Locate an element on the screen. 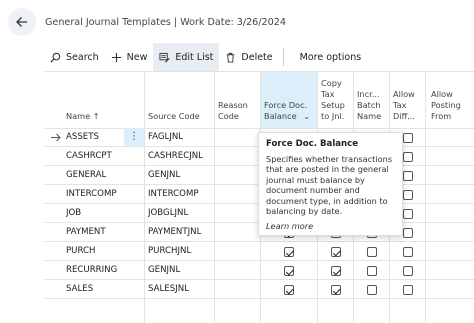 This screenshot has width=474, height=323. copy-header-line3: Setup is located at coordinates (333, 105).